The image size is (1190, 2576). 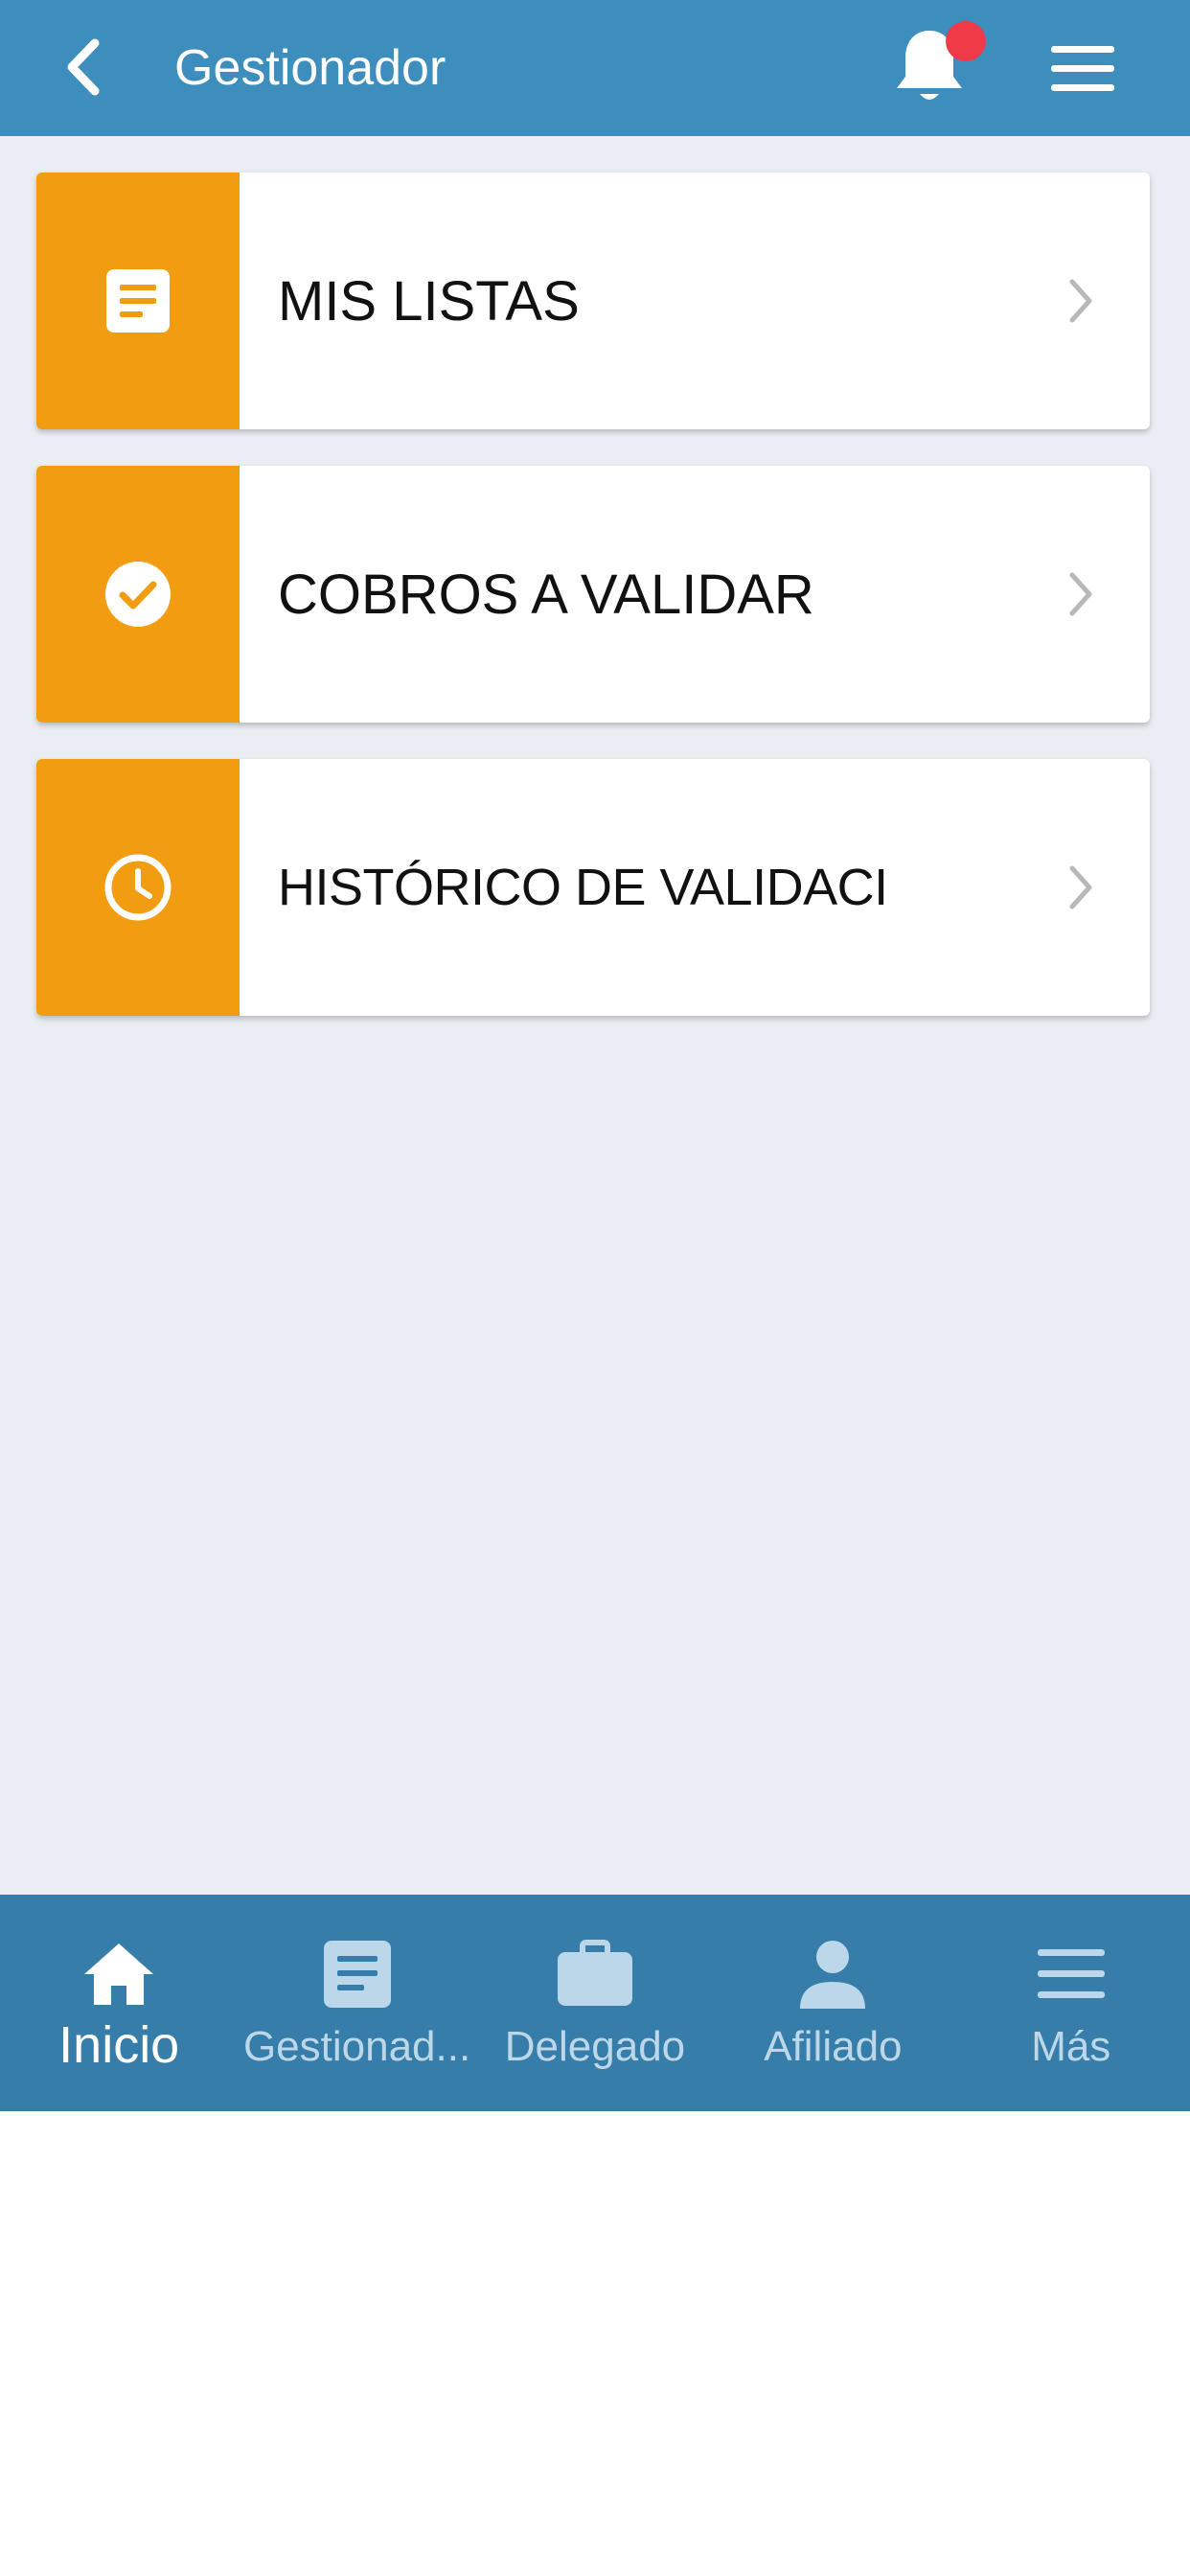 I want to click on notification-badge, so click(x=966, y=41).